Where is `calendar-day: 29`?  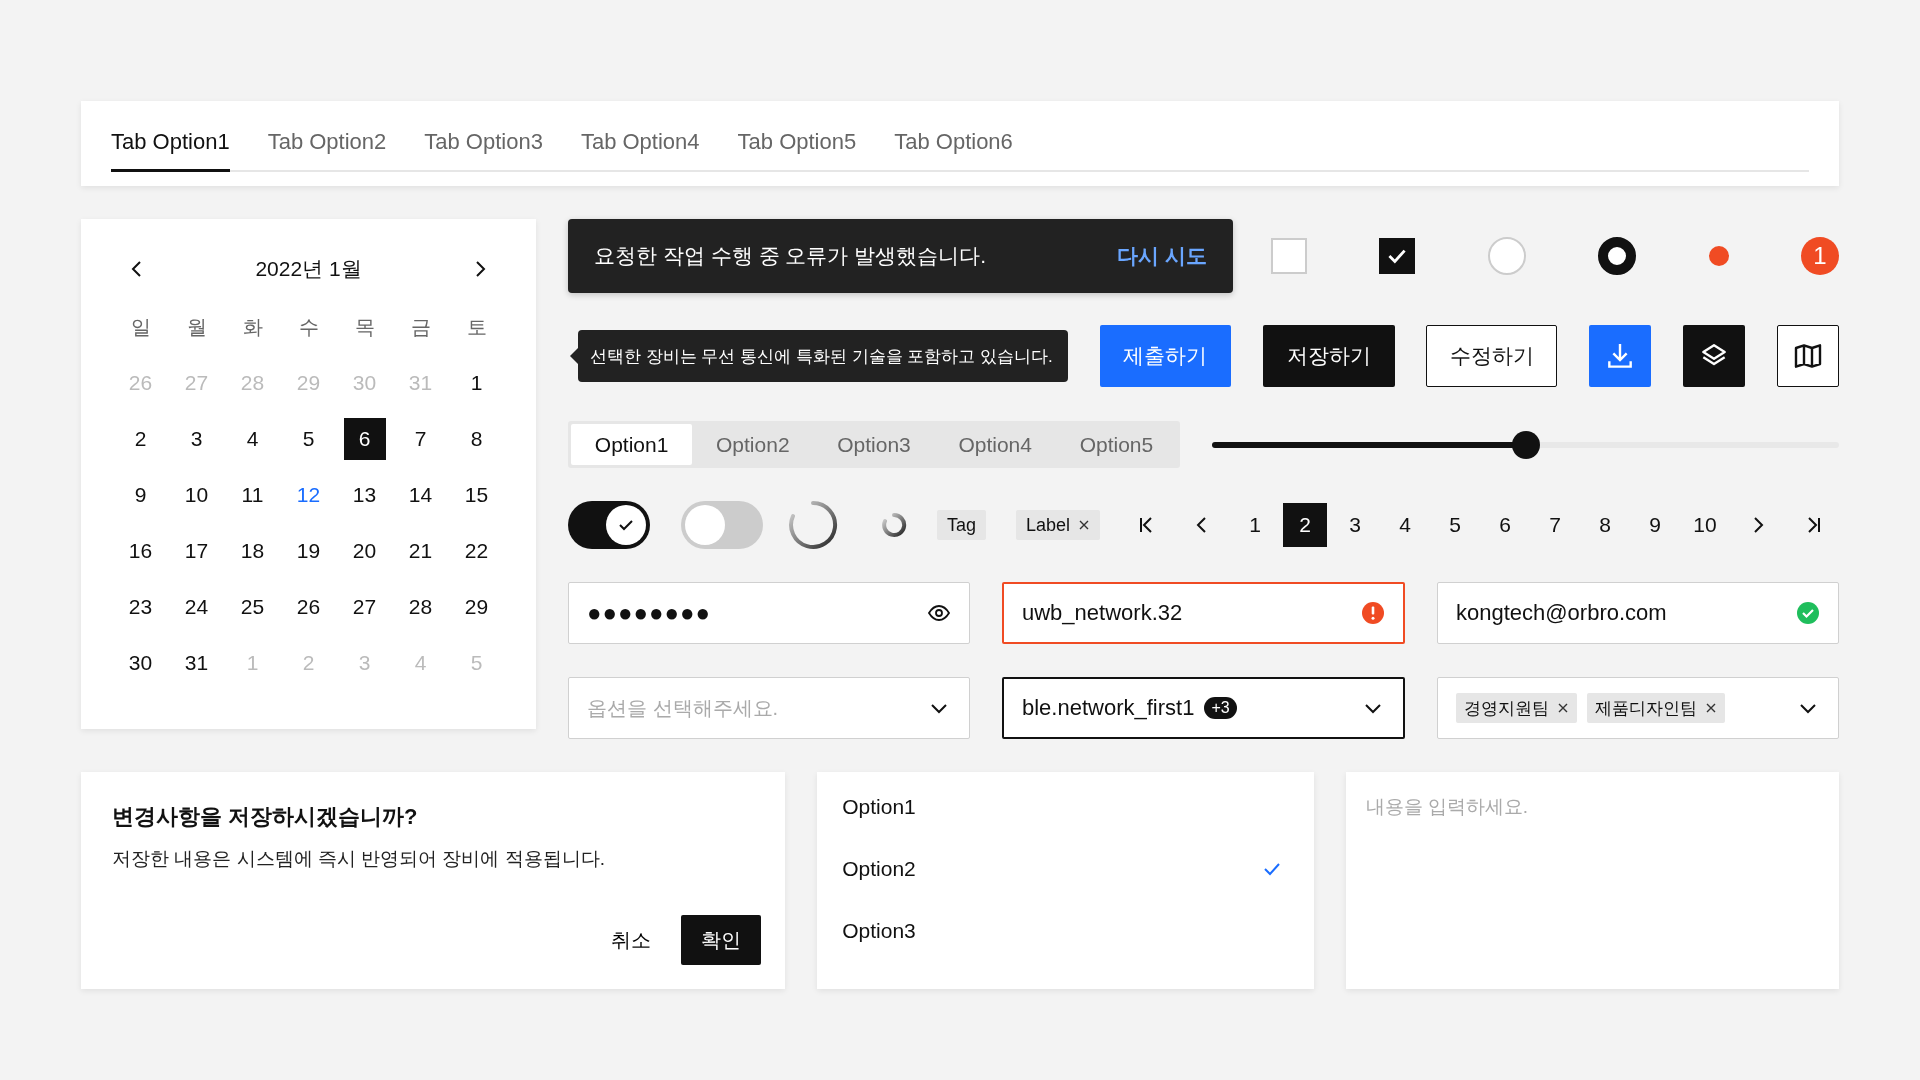 calendar-day: 29 is located at coordinates (476, 607).